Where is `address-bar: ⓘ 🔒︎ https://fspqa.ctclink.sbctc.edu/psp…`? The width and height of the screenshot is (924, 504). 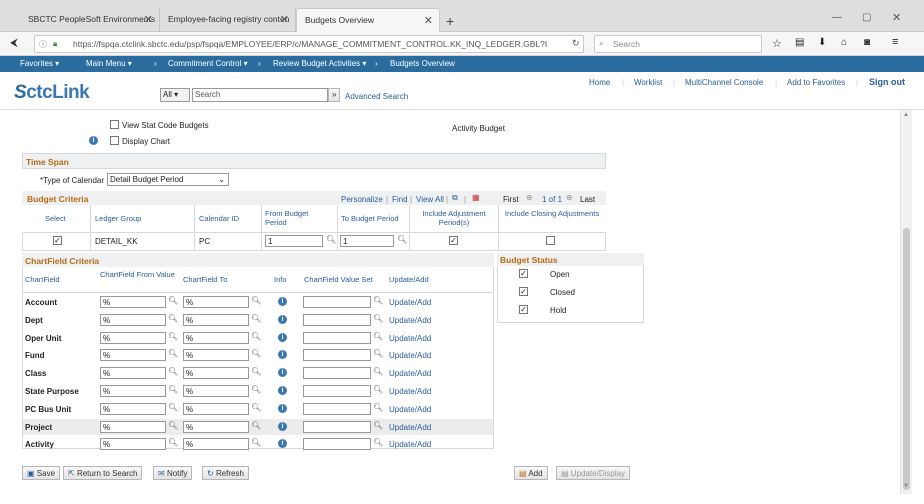 address-bar: ⓘ 🔒︎ https://fspqa.ctclink.sbctc.edu/psp… is located at coordinates (309, 44).